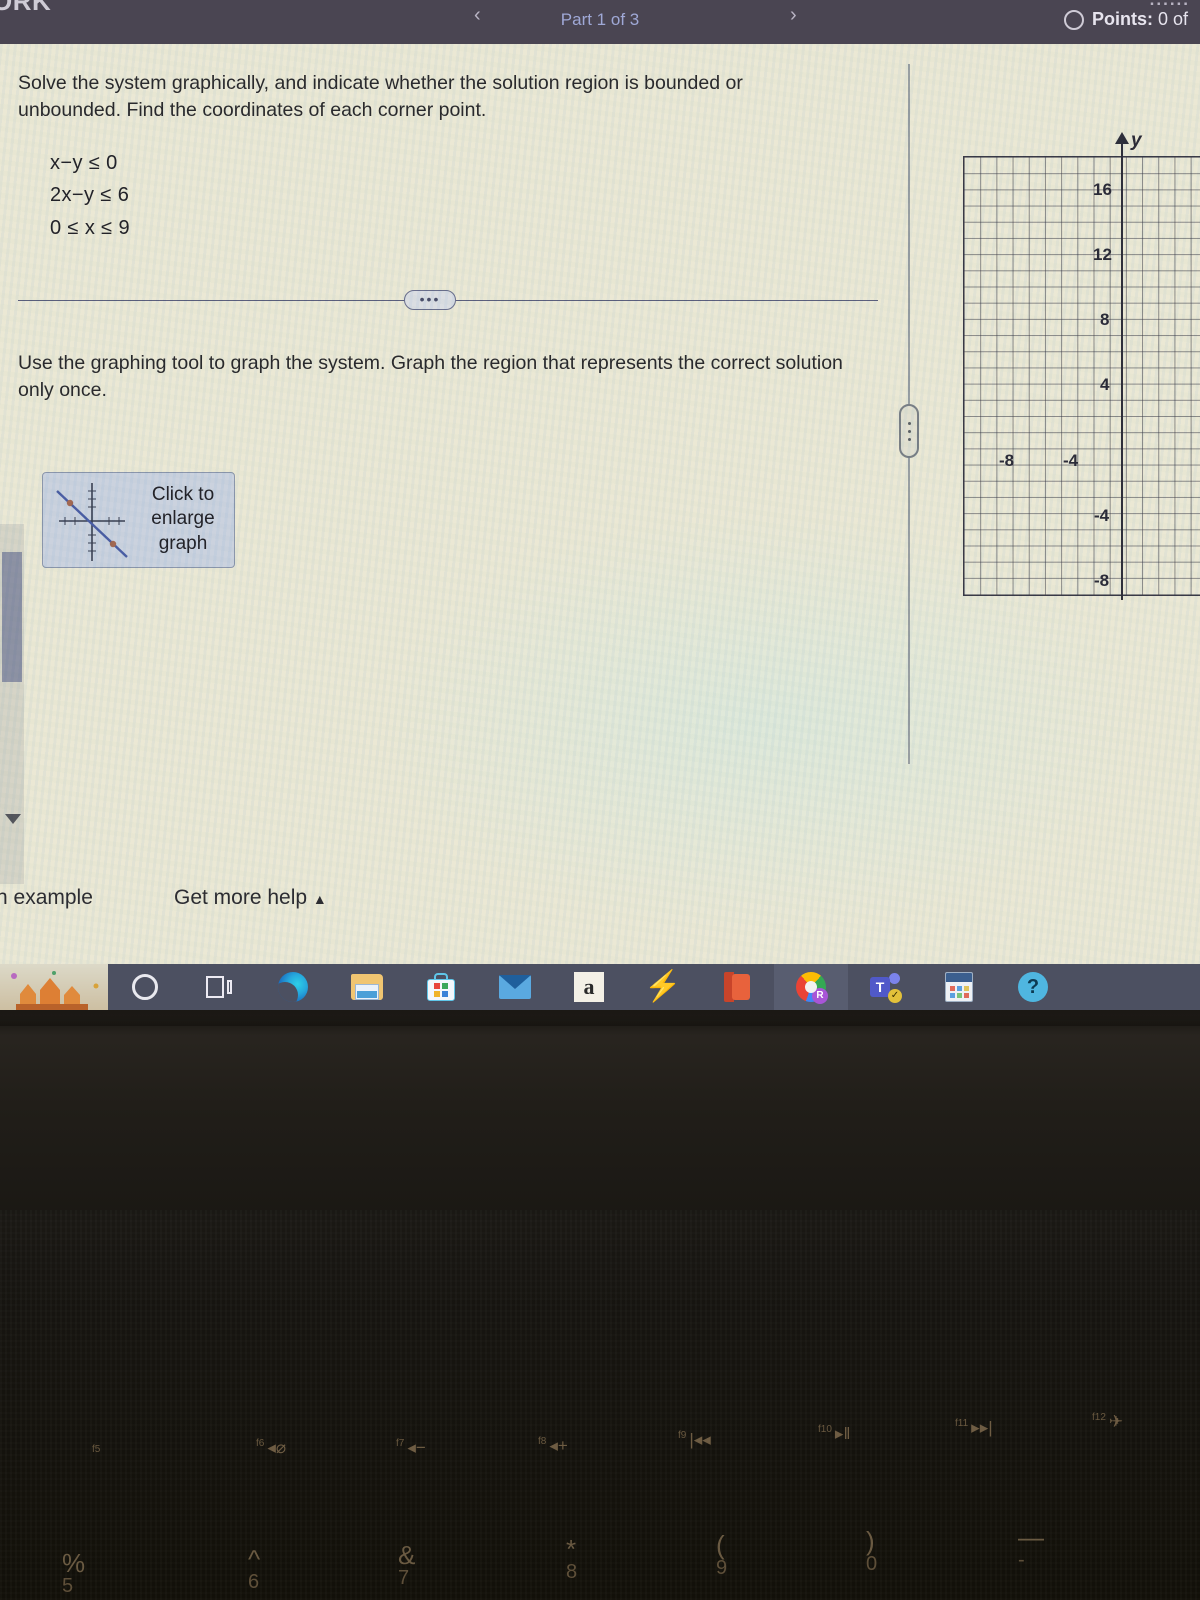 The height and width of the screenshot is (1600, 1200). What do you see at coordinates (90, 227) in the screenshot?
I see `inequality-3: 0 ≤ x ≤ 9` at bounding box center [90, 227].